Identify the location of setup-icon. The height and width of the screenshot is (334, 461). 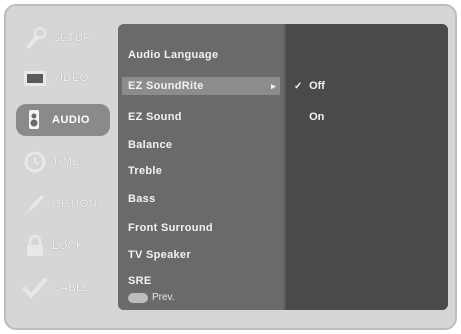
(35, 38).